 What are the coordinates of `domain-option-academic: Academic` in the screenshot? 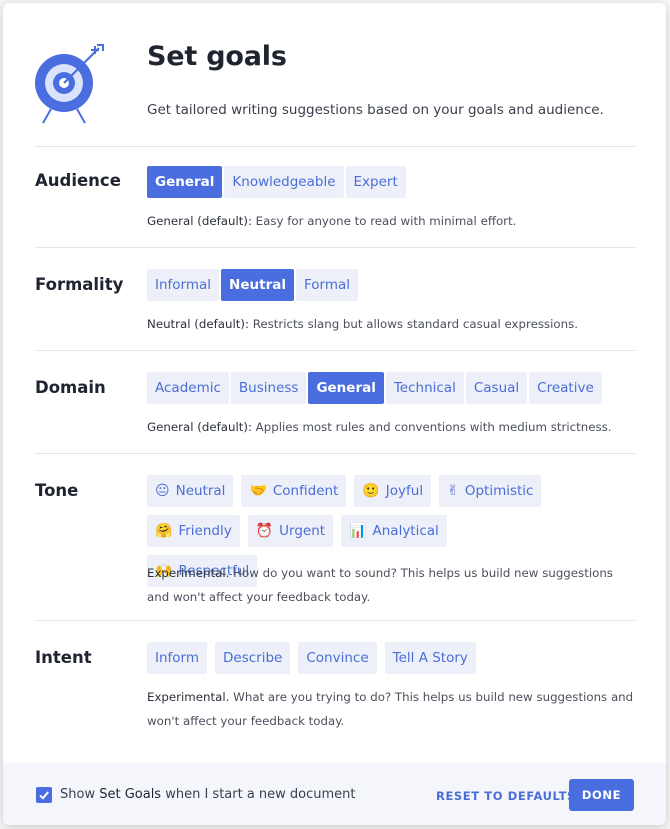 It's located at (188, 388).